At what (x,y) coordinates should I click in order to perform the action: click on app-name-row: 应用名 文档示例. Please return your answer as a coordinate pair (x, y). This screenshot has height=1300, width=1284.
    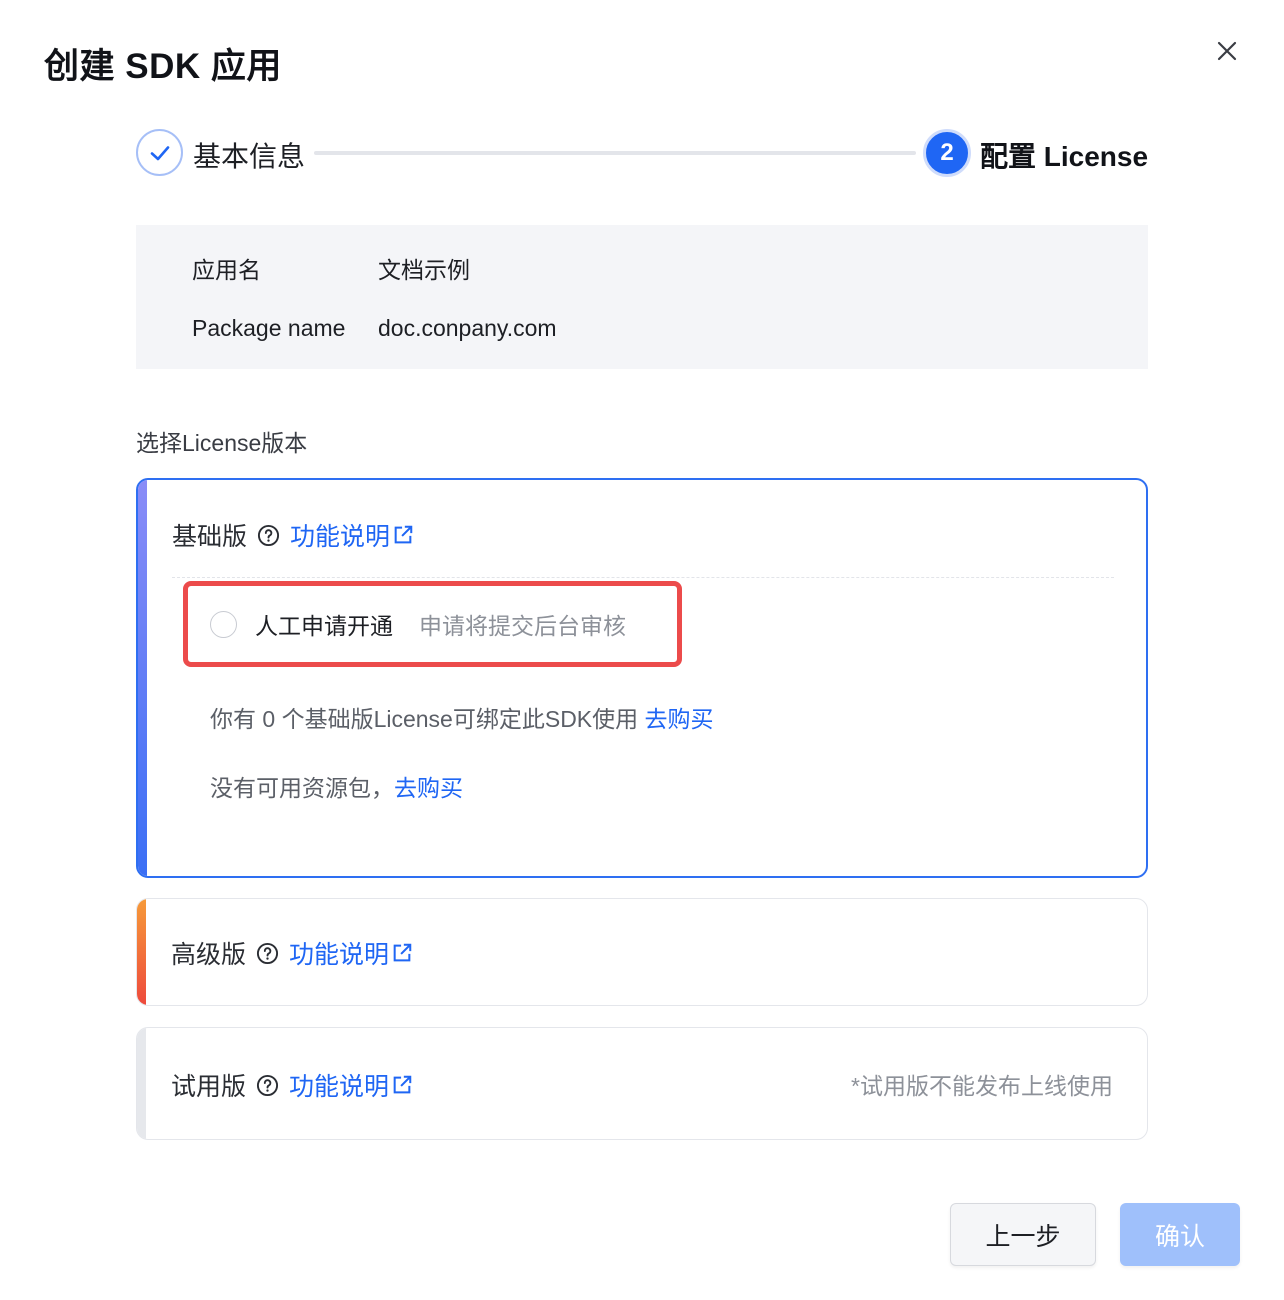
    Looking at the image, I should click on (331, 268).